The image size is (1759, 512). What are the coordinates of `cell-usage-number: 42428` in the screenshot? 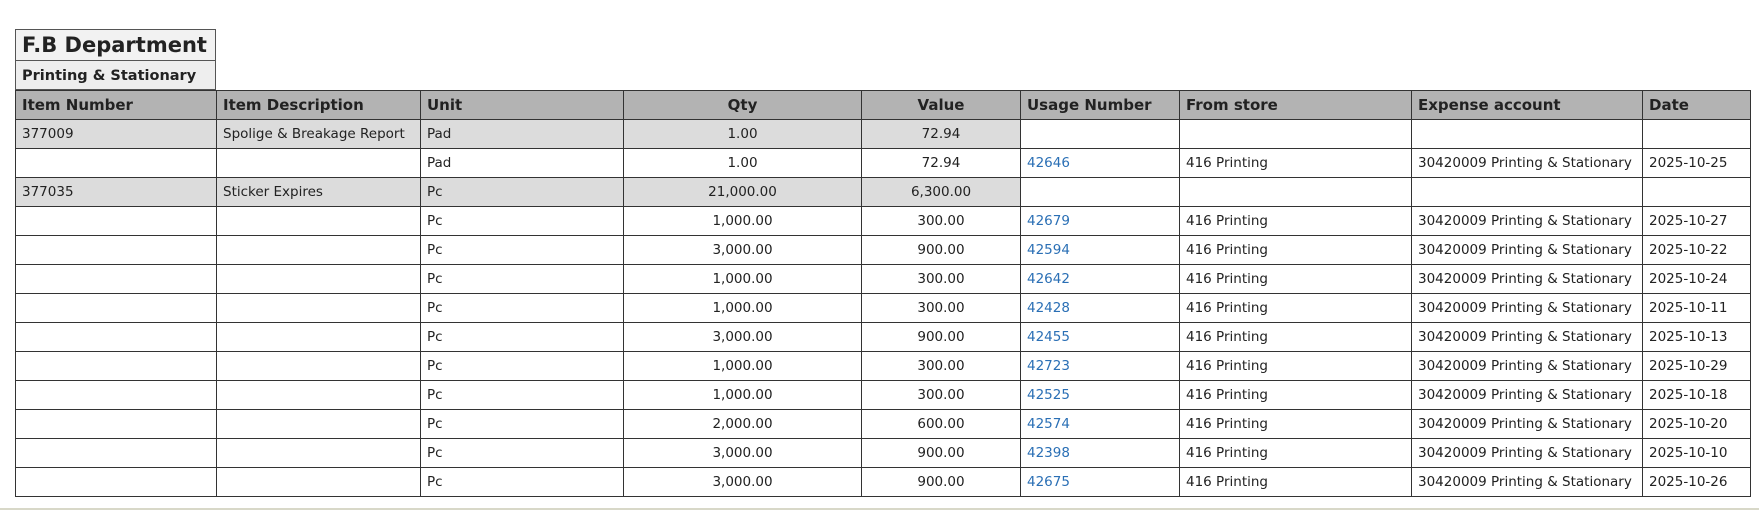 It's located at (1100, 308).